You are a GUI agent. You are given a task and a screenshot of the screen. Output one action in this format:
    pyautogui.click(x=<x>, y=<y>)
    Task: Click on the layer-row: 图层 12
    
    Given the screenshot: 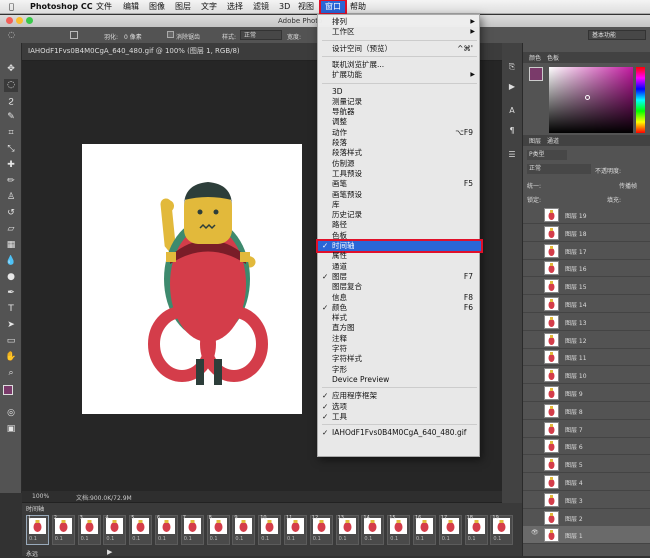 What is the action you would take?
    pyautogui.click(x=586, y=340)
    